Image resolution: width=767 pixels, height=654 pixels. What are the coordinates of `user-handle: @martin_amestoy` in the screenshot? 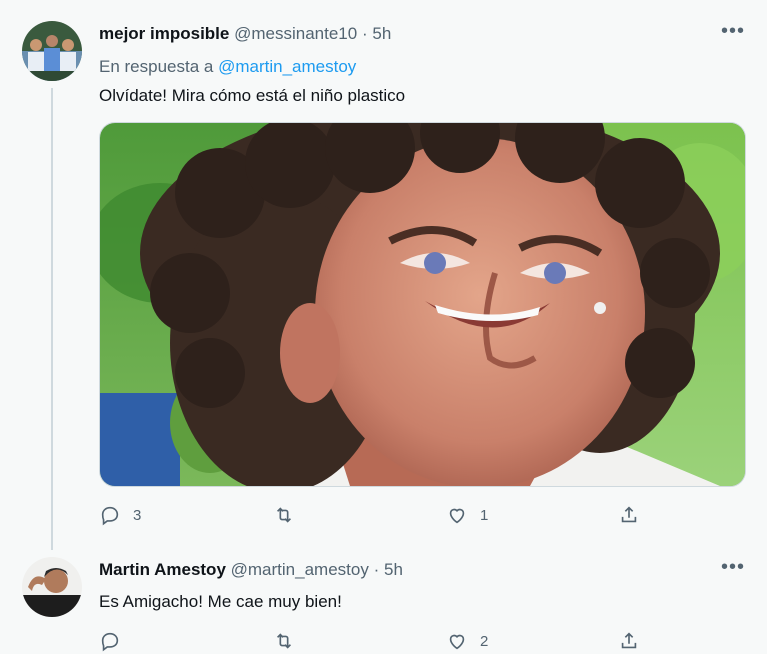 It's located at (300, 569).